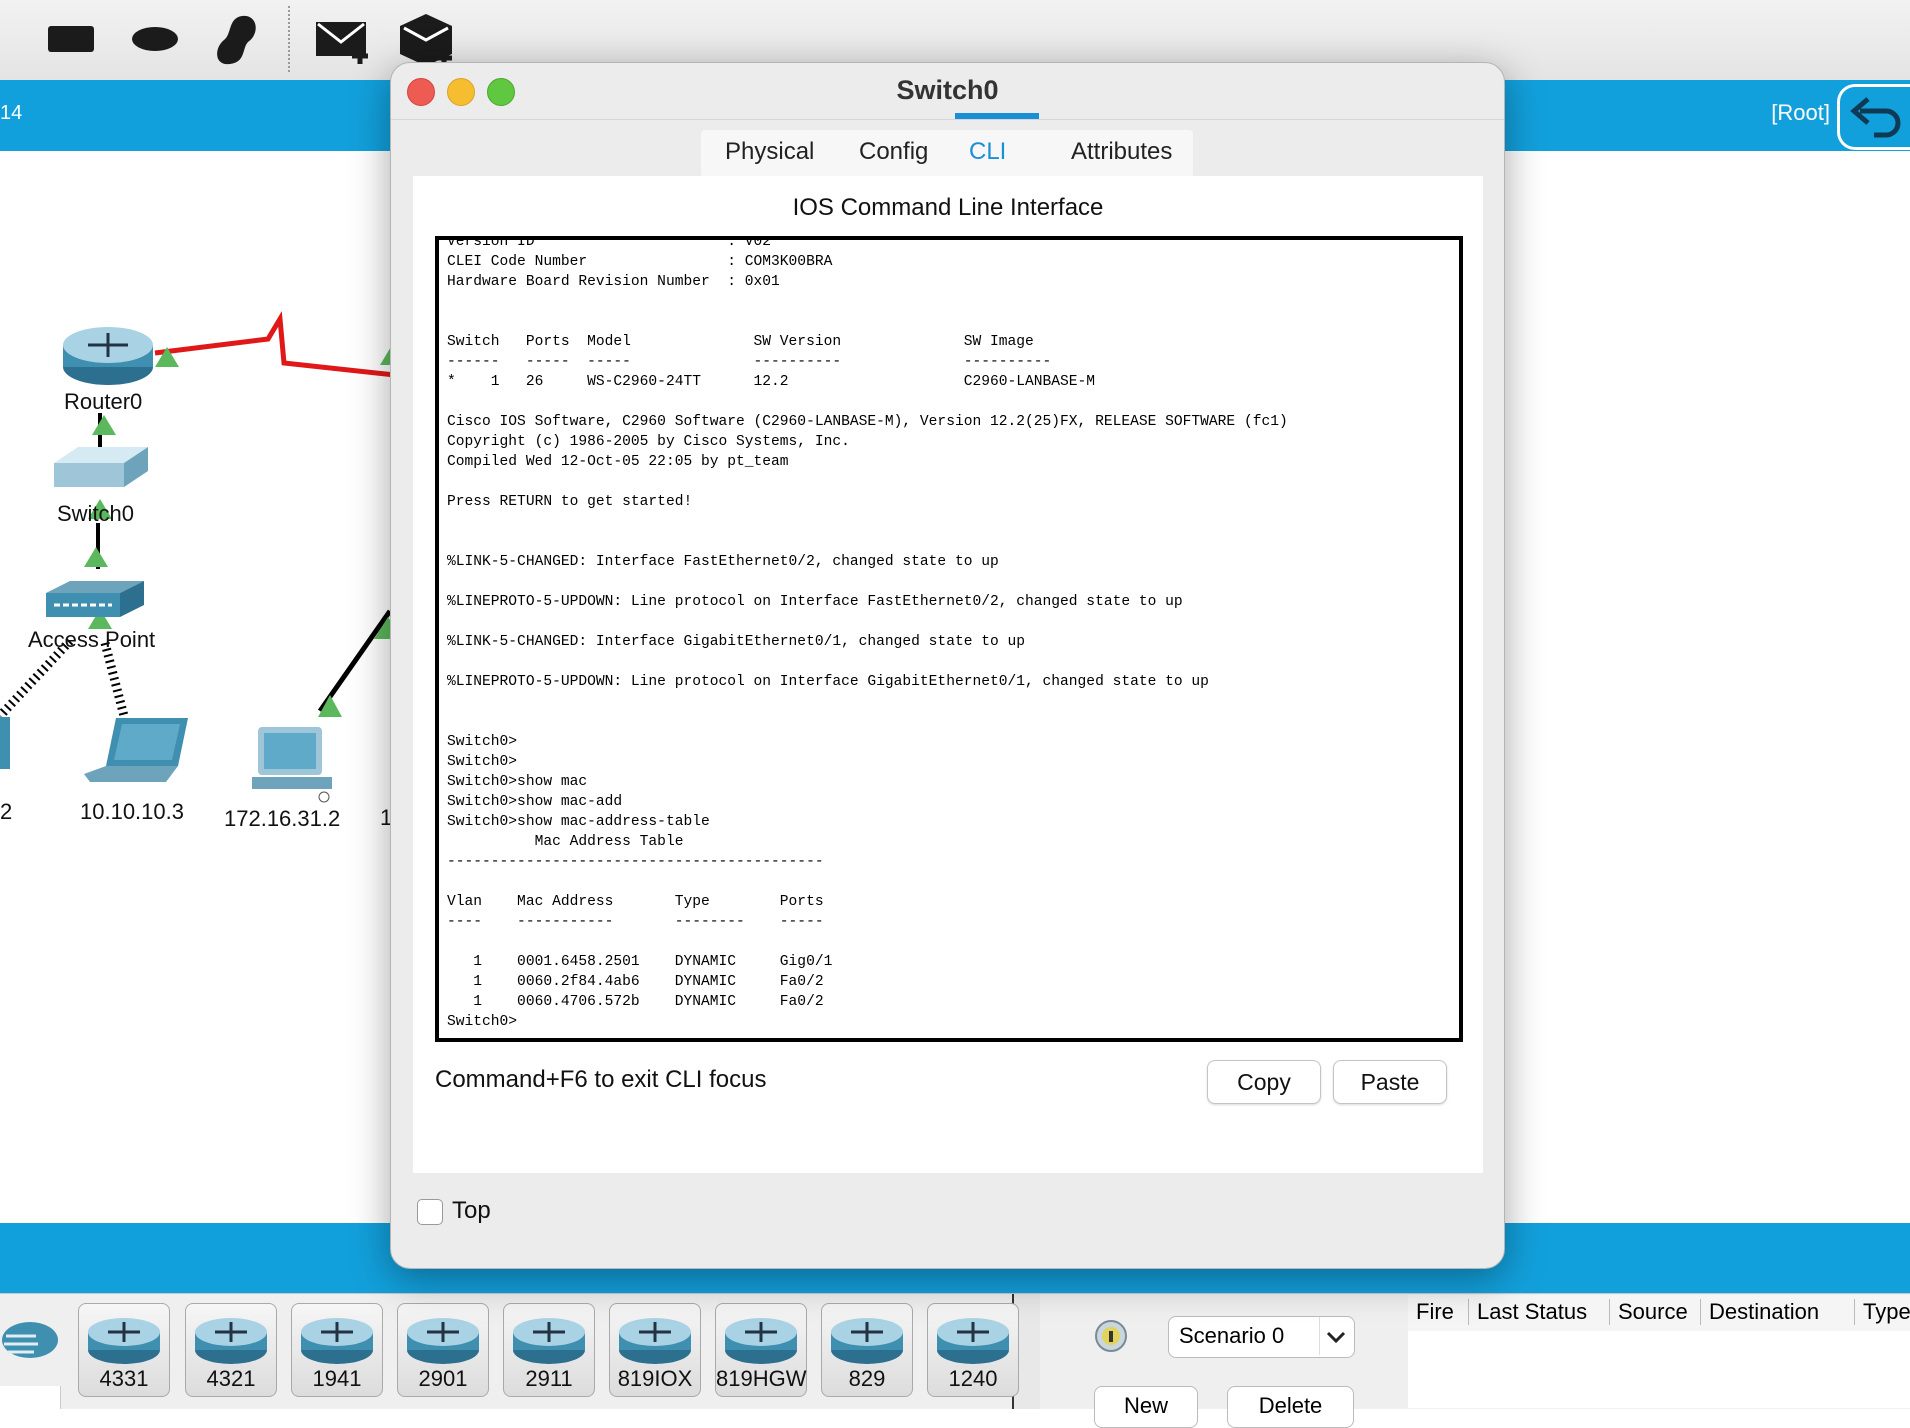 The width and height of the screenshot is (1910, 1428). Describe the element at coordinates (11, 113) in the screenshot. I see `workspace-number: 14` at that location.